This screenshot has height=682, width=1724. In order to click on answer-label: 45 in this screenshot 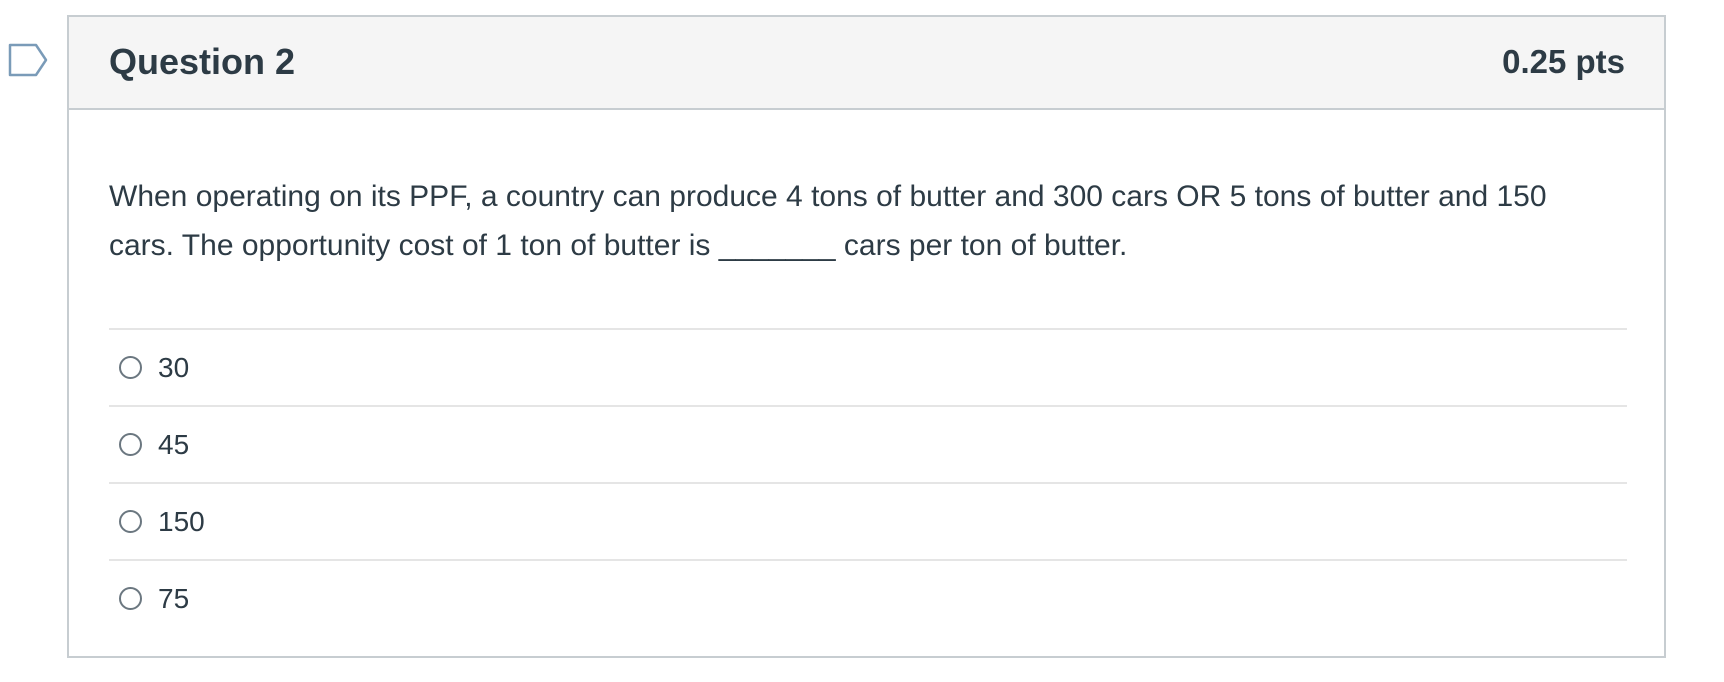, I will do `click(174, 444)`.